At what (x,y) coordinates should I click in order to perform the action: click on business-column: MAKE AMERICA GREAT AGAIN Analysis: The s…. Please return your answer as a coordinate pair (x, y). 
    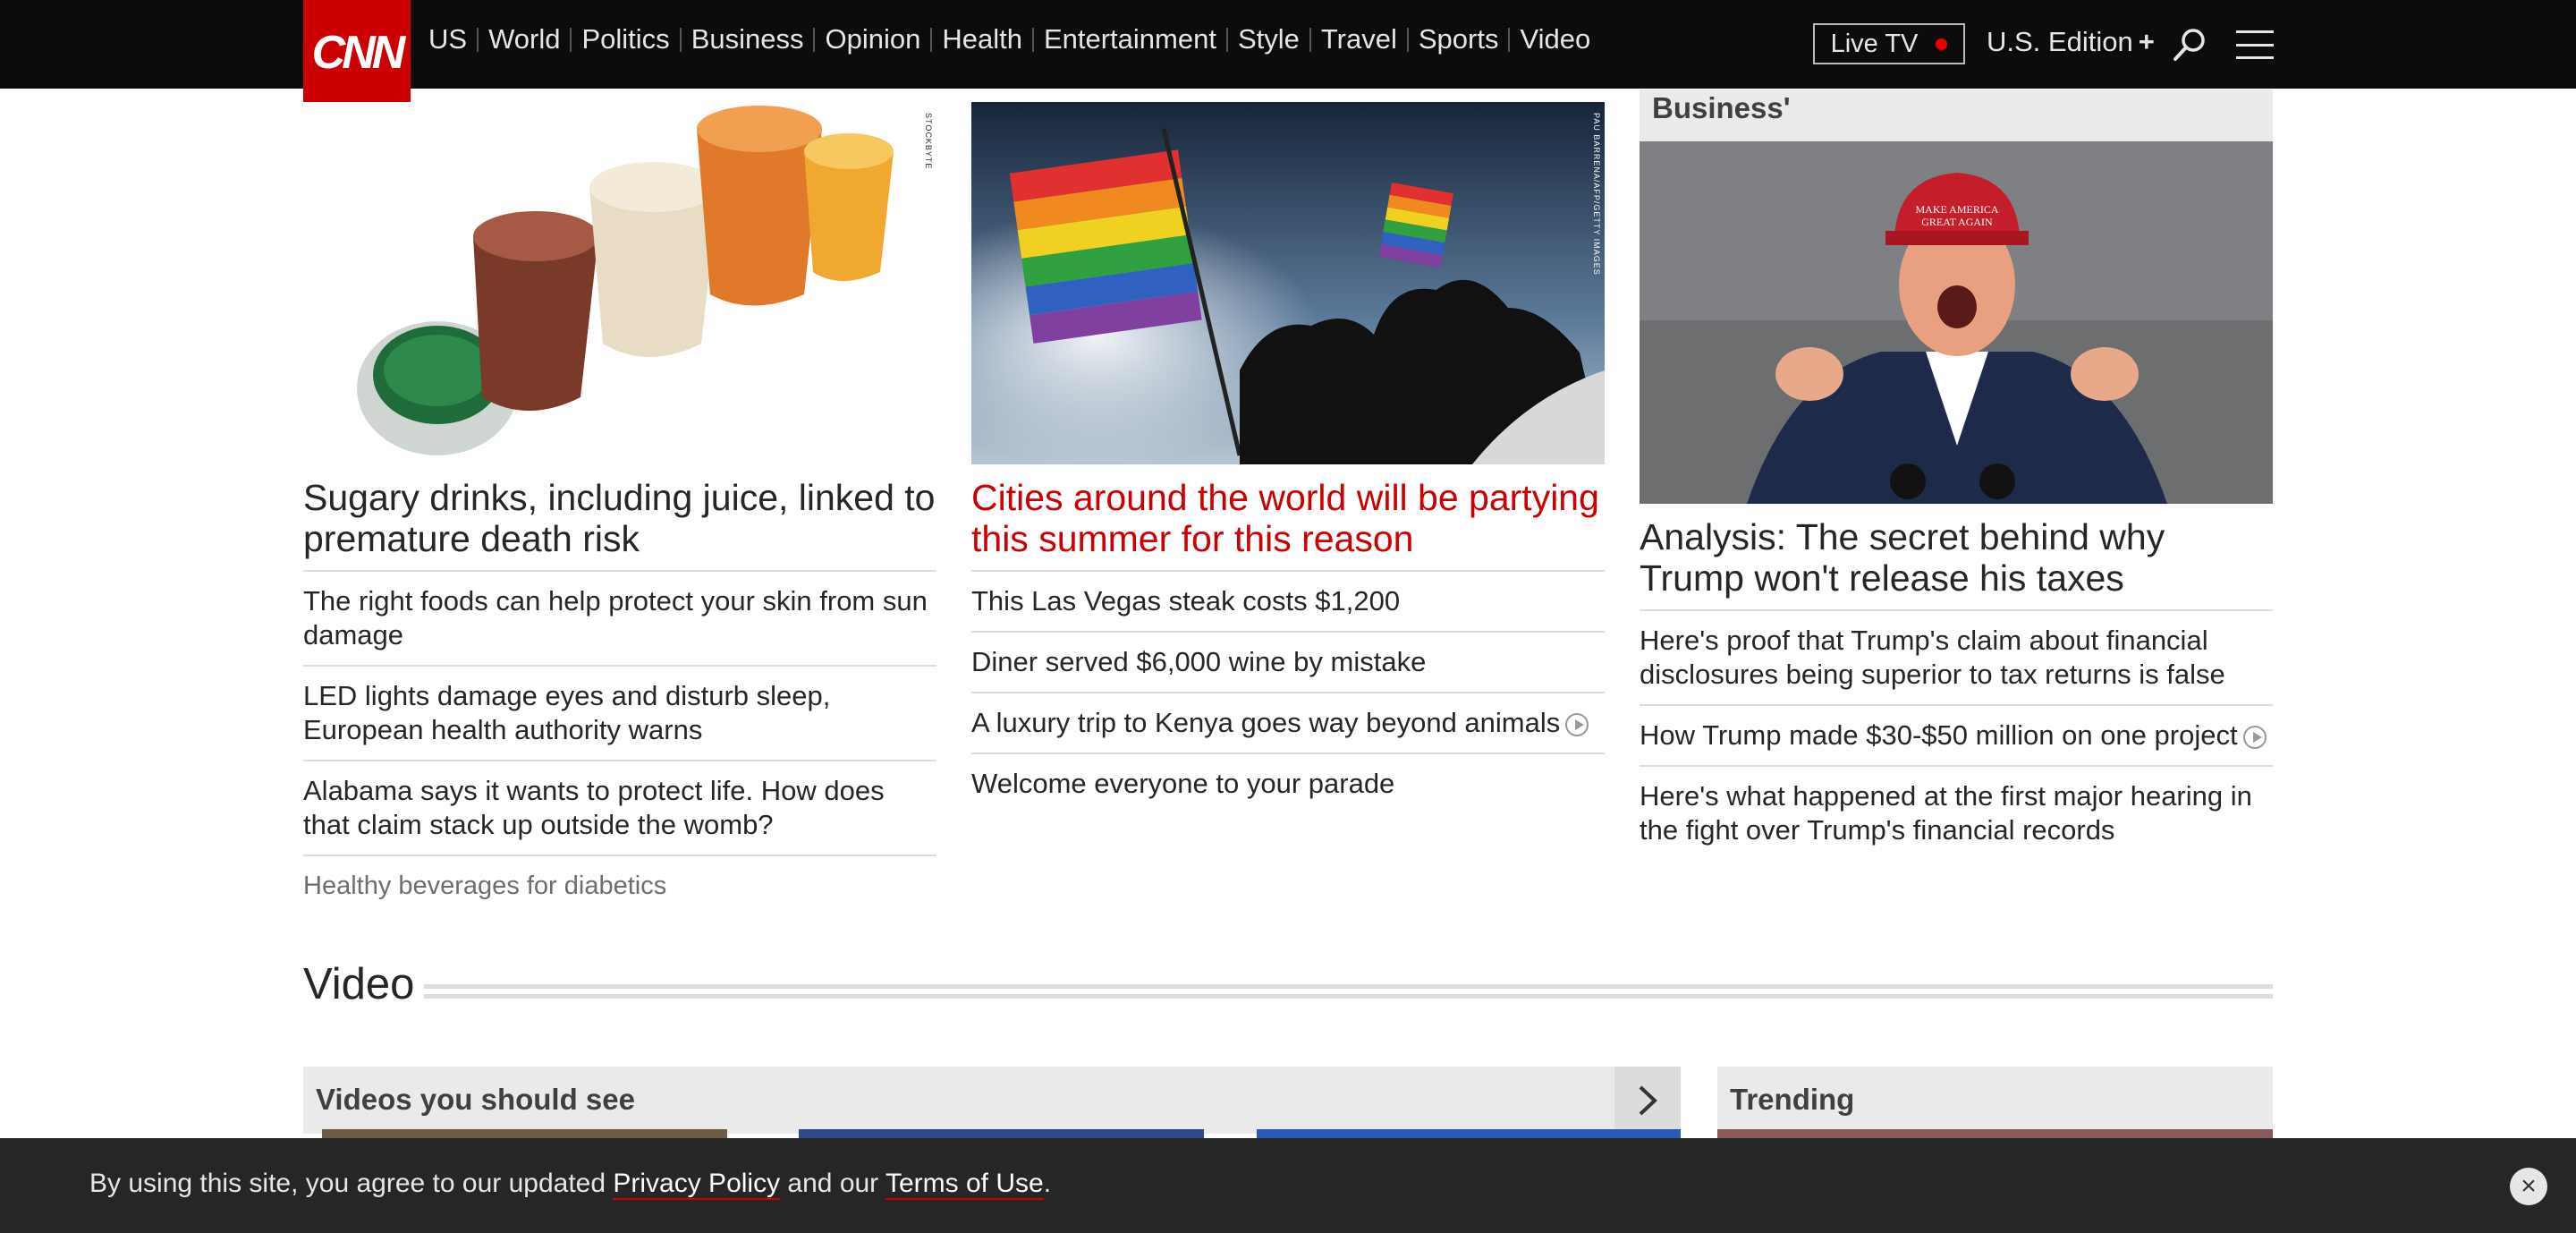
    Looking at the image, I should click on (1956, 500).